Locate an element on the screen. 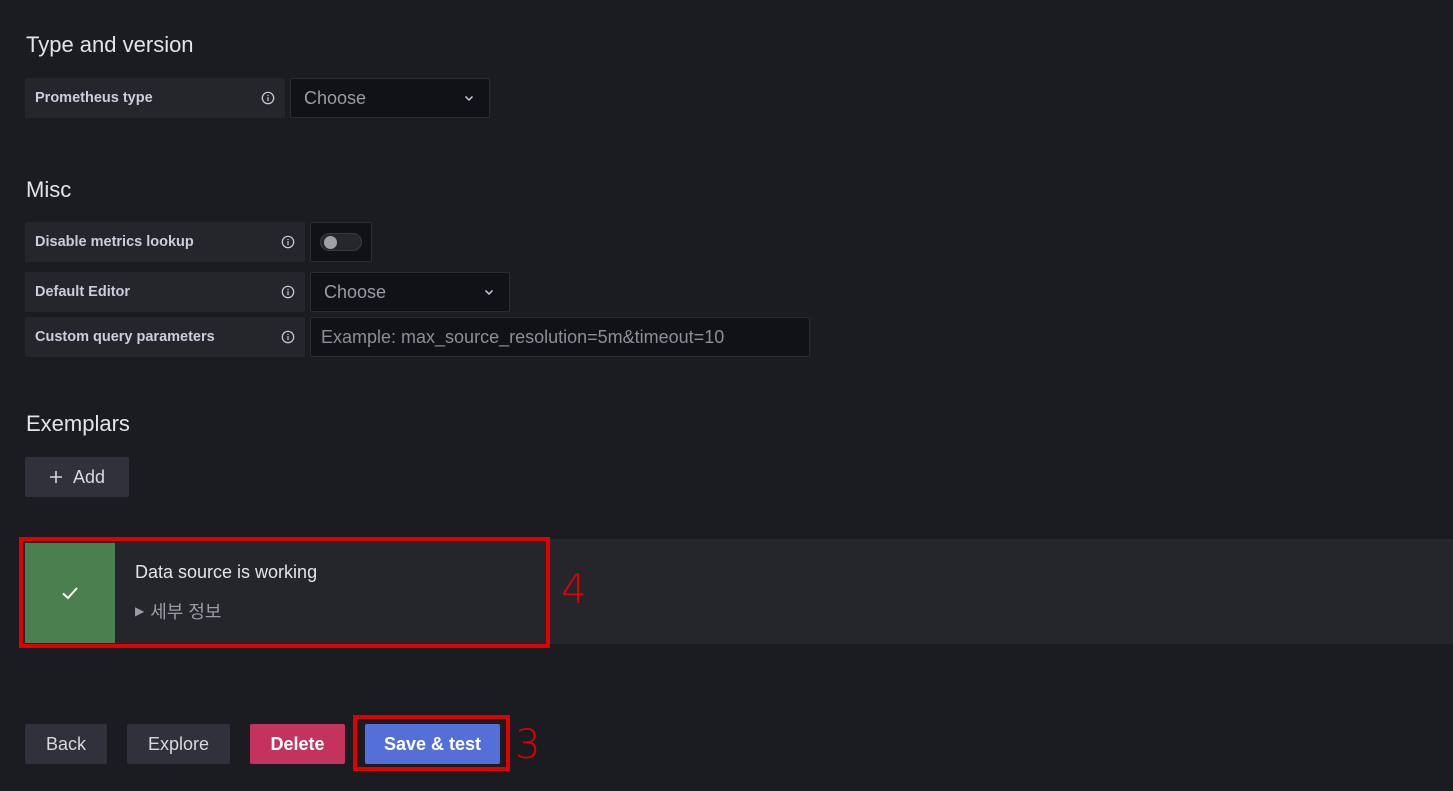 The height and width of the screenshot is (791, 1453). prometheus-type-label: Prometheus type is located at coordinates (155, 98).